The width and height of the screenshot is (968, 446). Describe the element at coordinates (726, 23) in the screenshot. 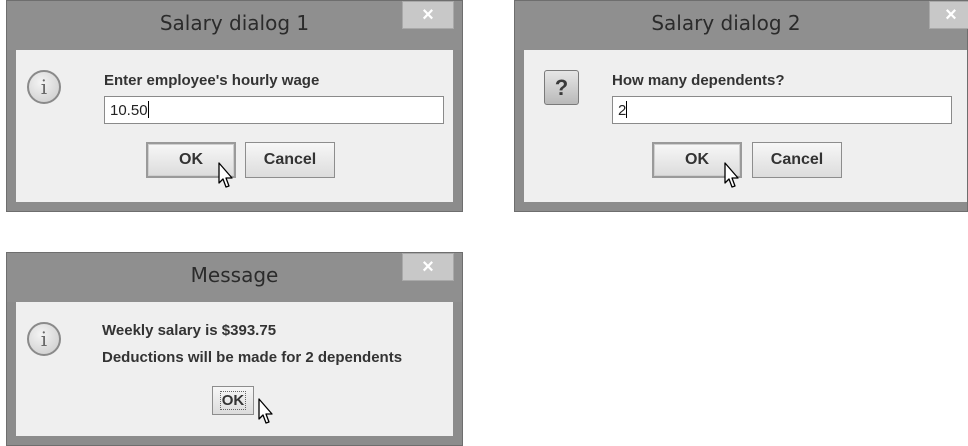

I see `dialog-title: Salary dialog 2` at that location.